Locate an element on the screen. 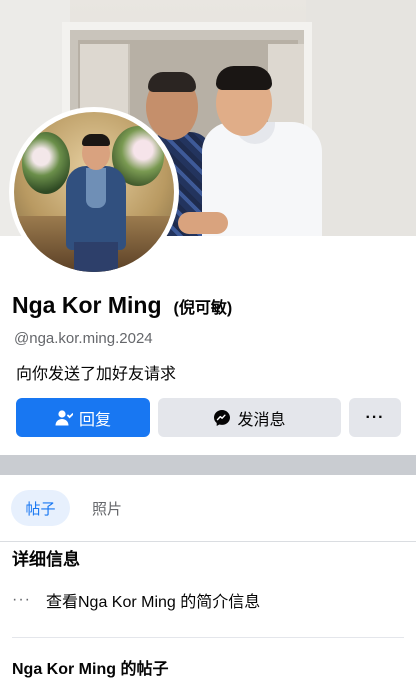 This screenshot has height=690, width=416. view-intro-label: 查看Nga Kor Ming 的简介信息 is located at coordinates (153, 602).